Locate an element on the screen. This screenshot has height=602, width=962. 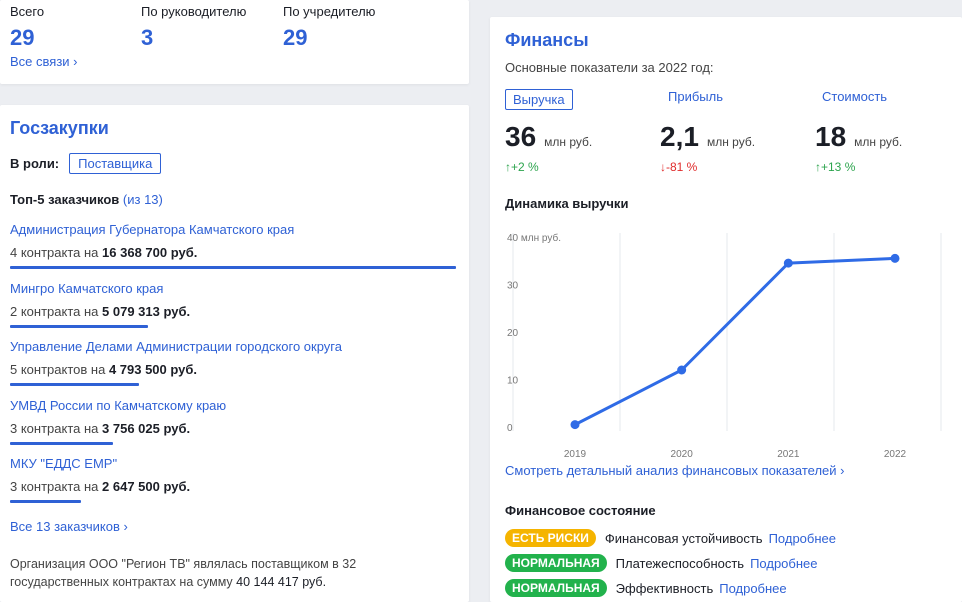
metric-delta: ↑+13 % is located at coordinates (835, 167).